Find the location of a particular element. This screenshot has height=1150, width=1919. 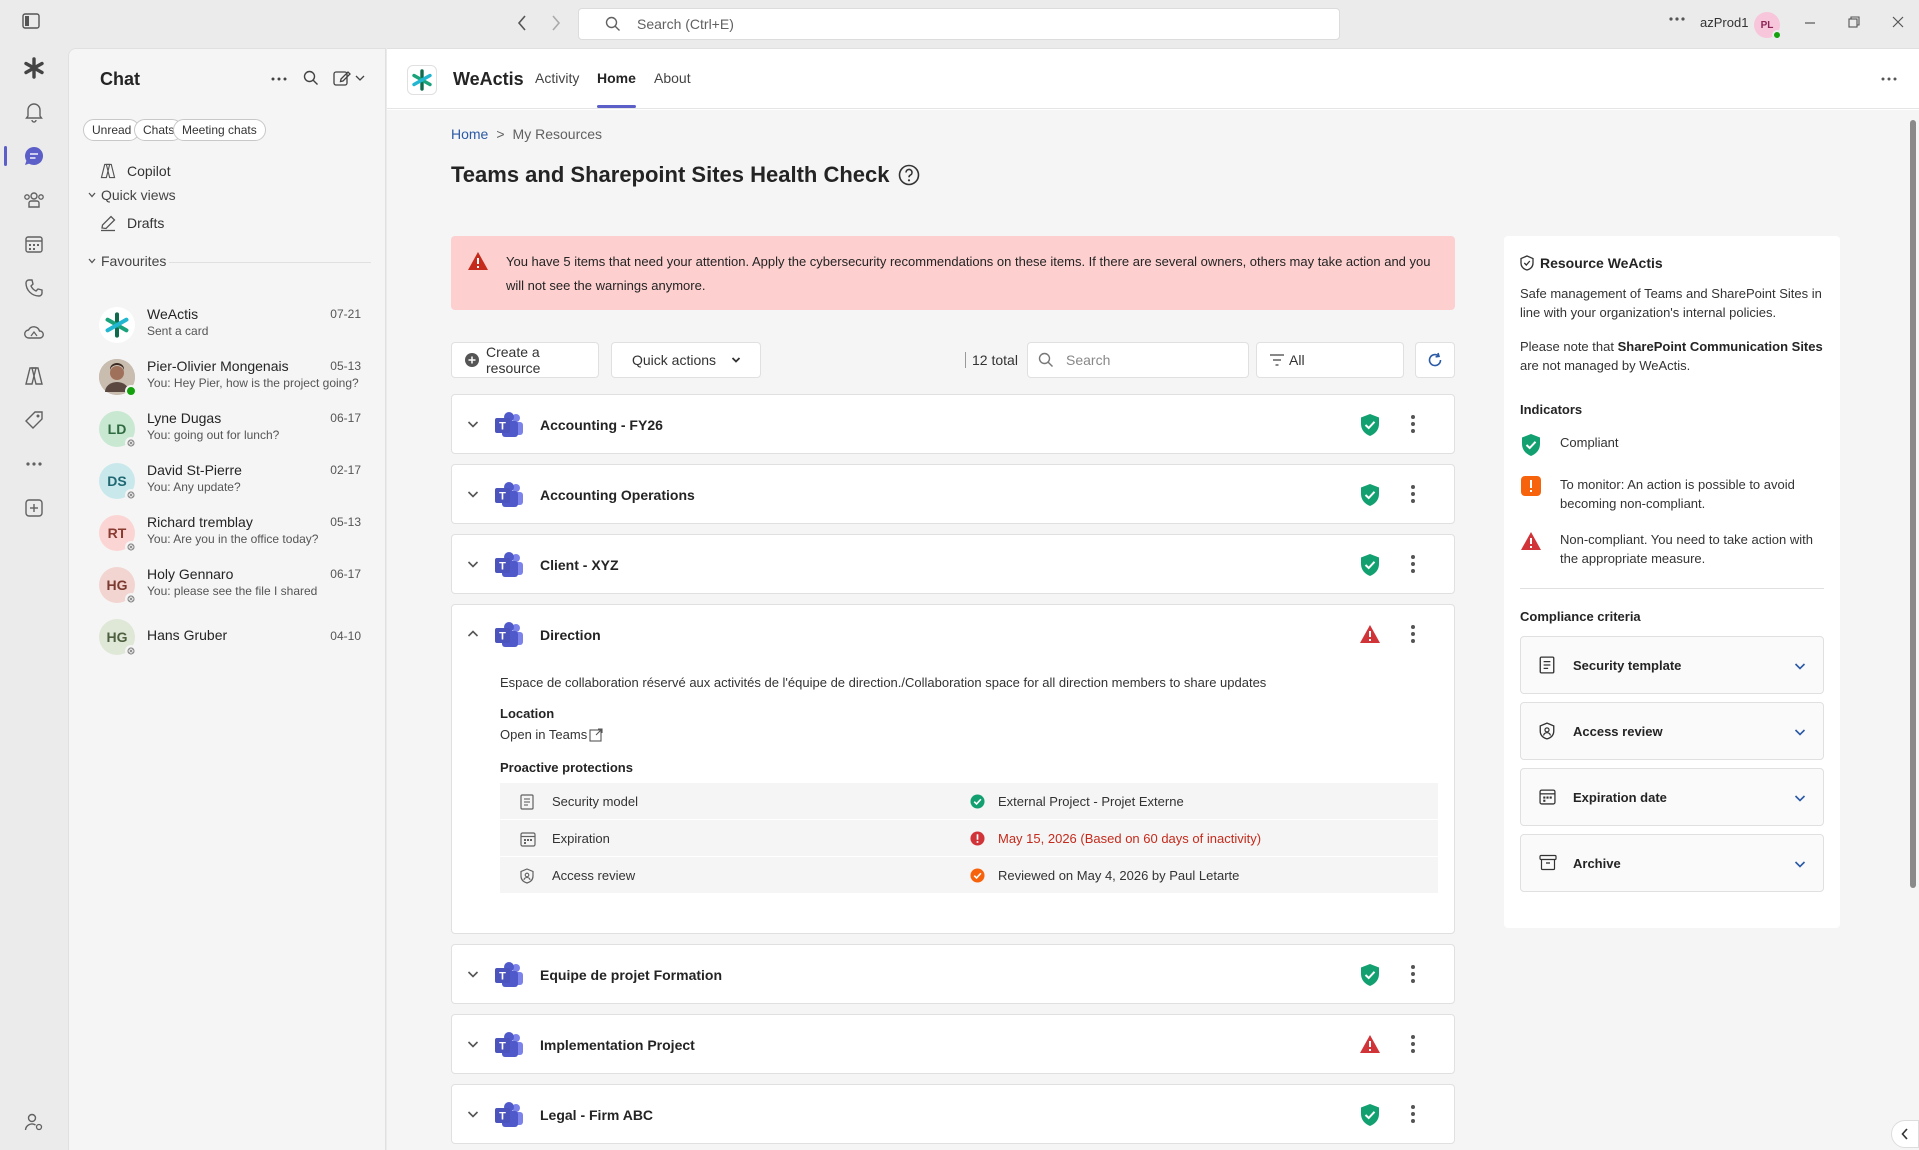

more-options-icon is located at coordinates (1677, 19).